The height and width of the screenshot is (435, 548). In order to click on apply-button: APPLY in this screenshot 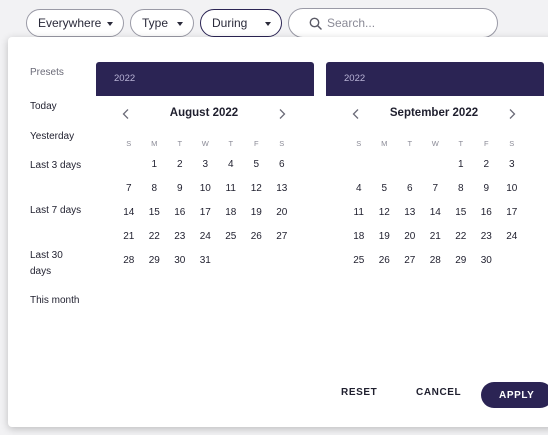, I will do `click(514, 395)`.